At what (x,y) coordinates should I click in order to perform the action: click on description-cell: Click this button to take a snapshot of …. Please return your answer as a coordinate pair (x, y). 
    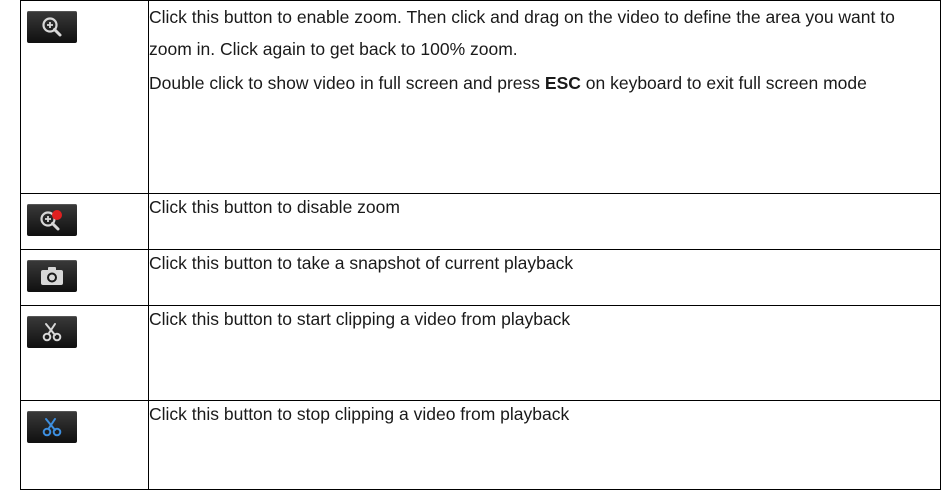
    Looking at the image, I should click on (544, 277).